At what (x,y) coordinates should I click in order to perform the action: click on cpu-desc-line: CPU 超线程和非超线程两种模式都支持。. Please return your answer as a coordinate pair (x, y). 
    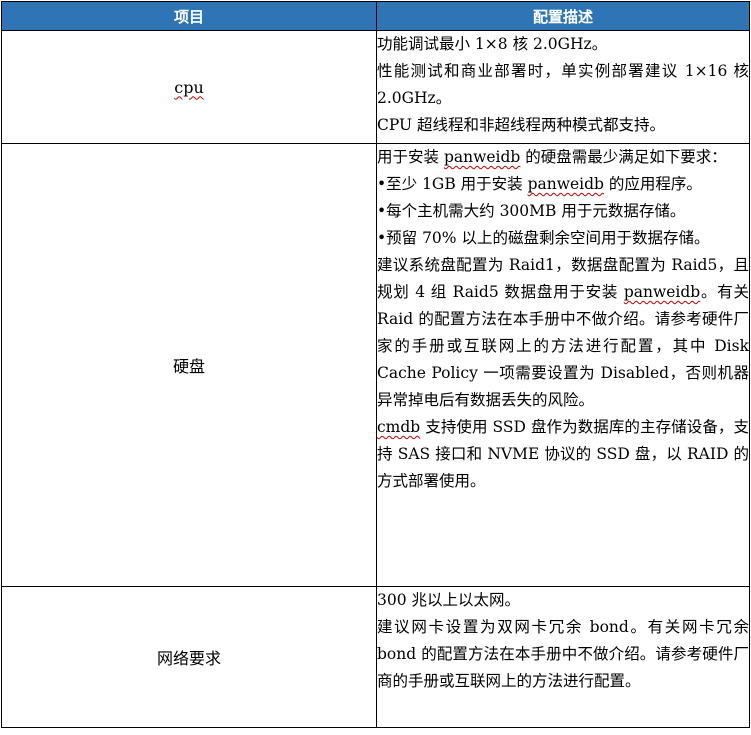
    Looking at the image, I should click on (521, 125).